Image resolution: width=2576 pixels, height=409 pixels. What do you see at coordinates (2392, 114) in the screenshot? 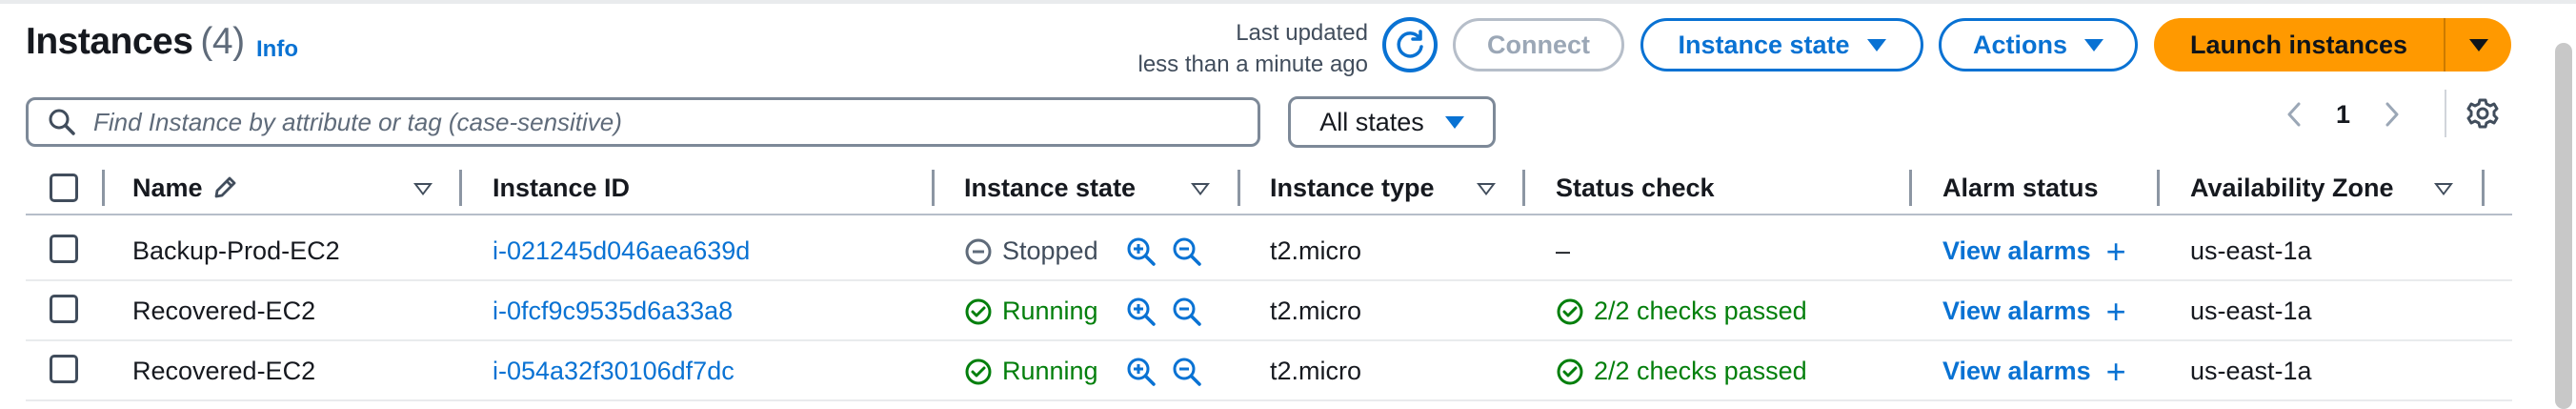
I see `chevron-right-icon` at bounding box center [2392, 114].